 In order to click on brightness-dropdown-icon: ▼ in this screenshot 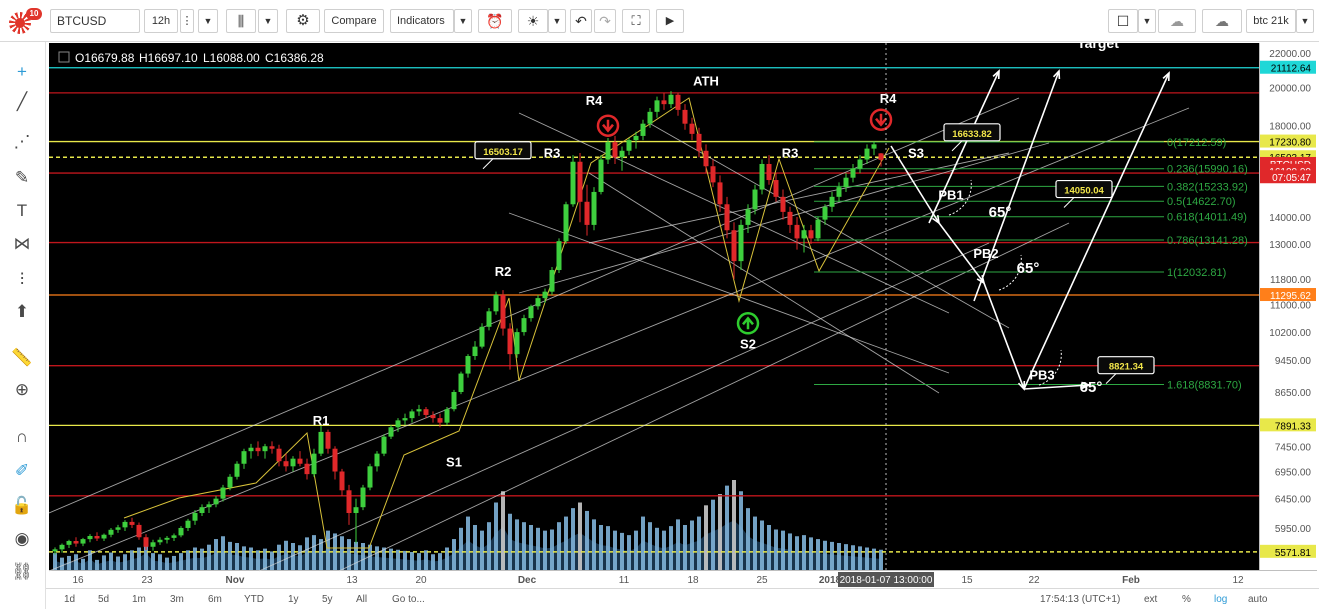, I will do `click(557, 21)`.